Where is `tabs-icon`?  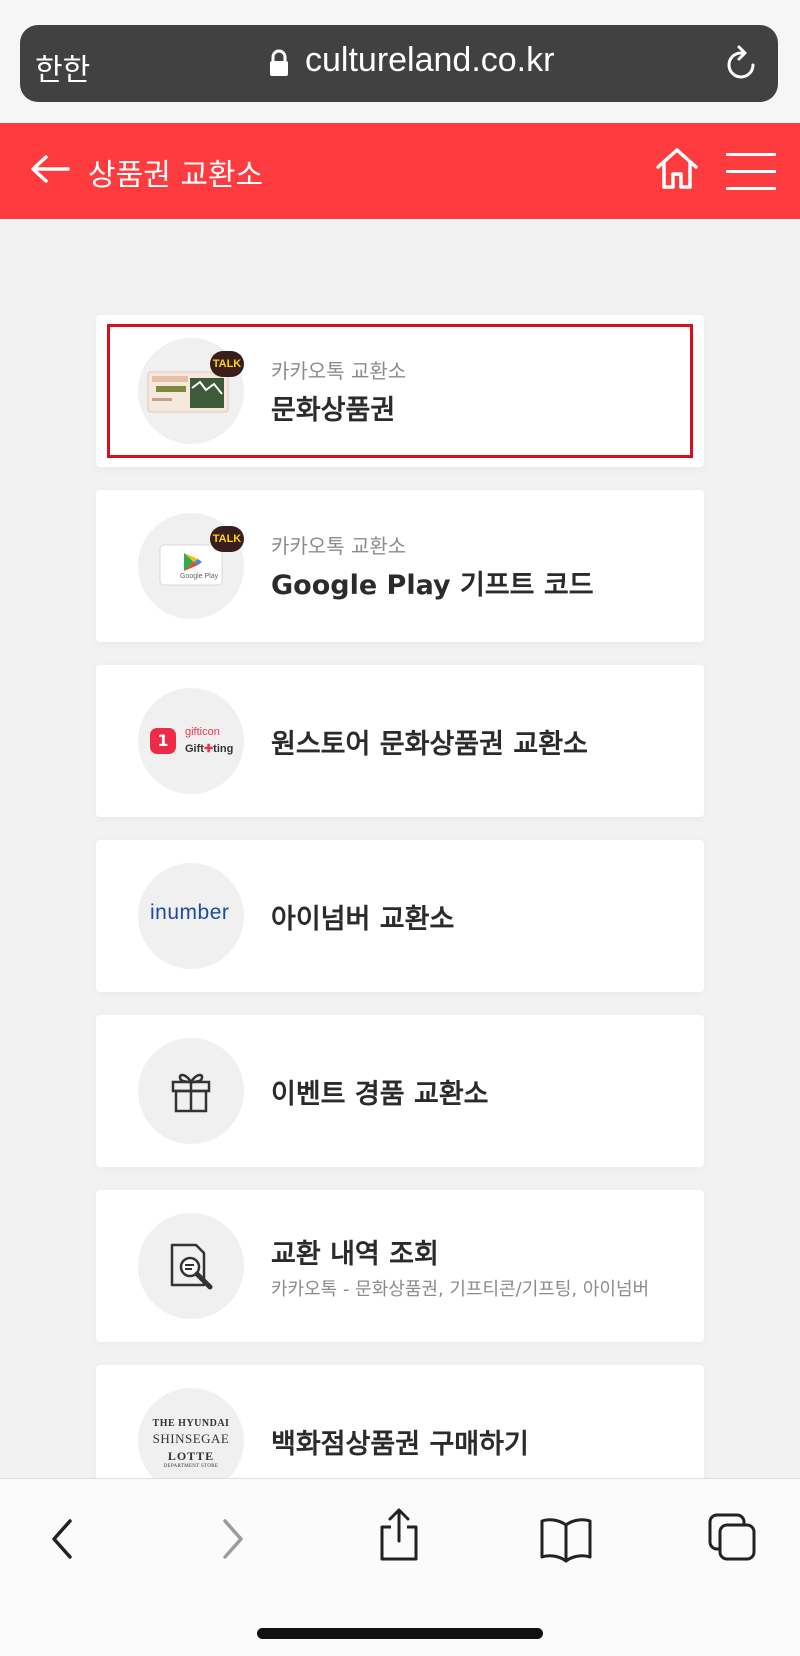 tabs-icon is located at coordinates (732, 1539).